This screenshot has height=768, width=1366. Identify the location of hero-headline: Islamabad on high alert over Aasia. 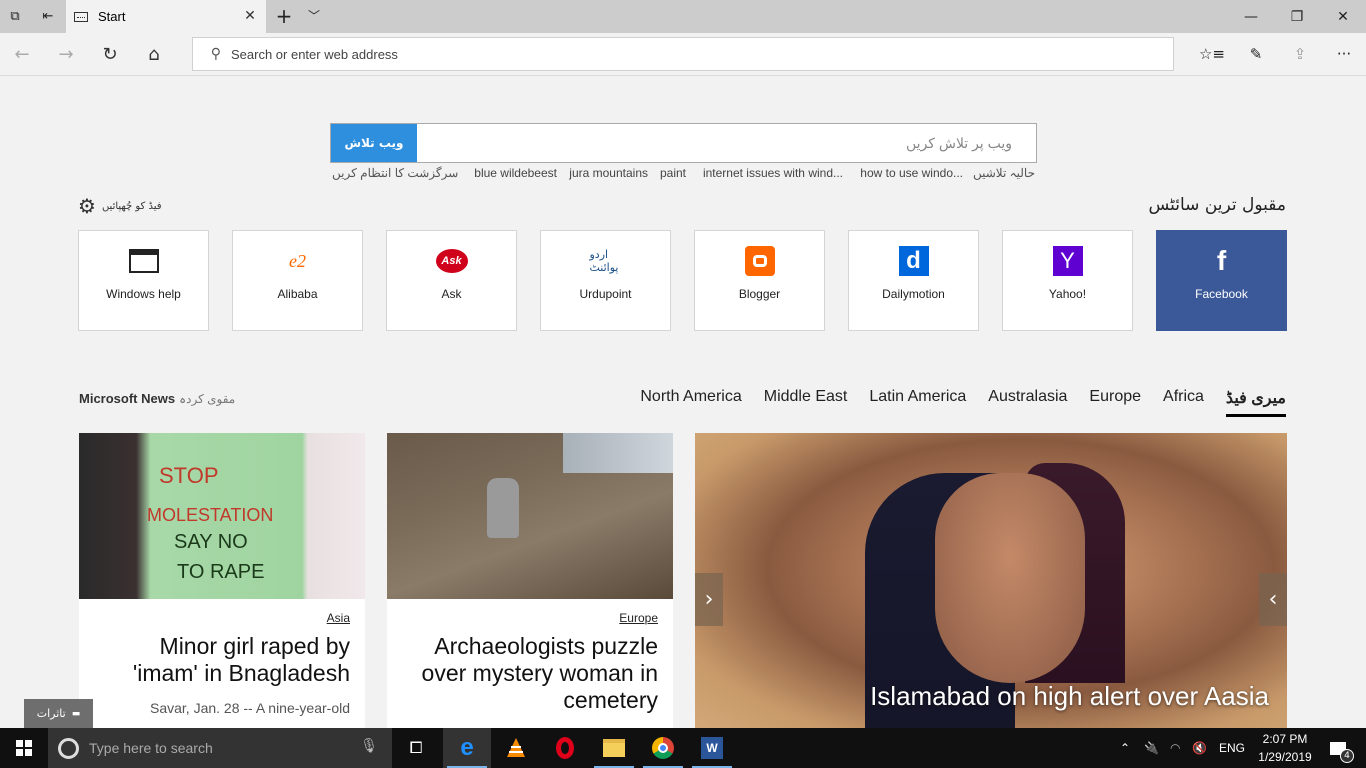
(1069, 696).